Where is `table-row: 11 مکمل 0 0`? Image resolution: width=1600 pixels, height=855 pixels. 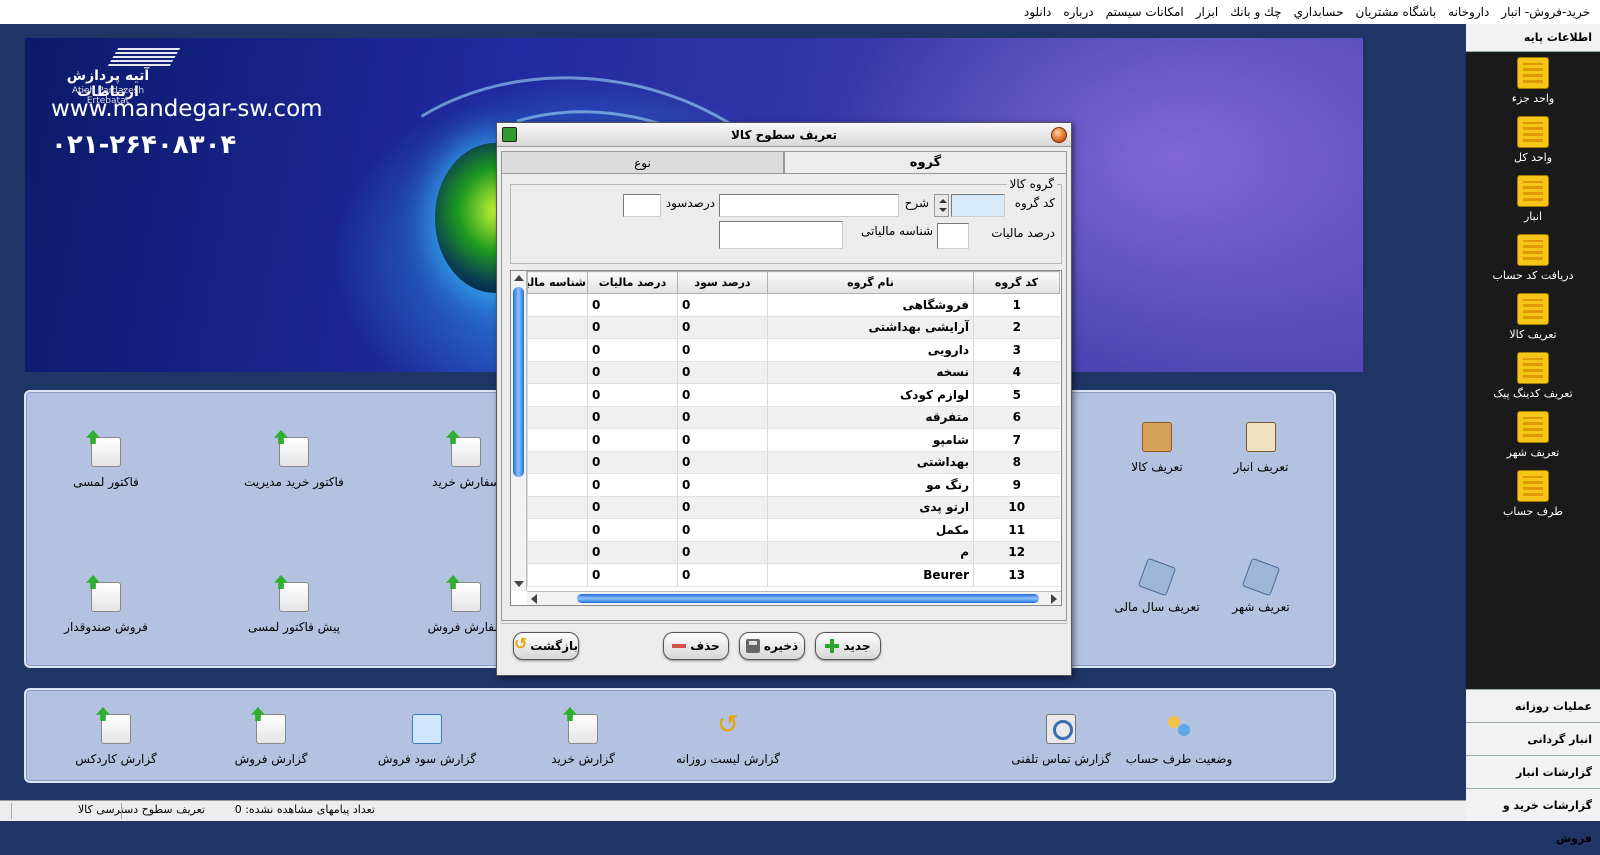
table-row: 11 مکمل 0 0 is located at coordinates (793, 530).